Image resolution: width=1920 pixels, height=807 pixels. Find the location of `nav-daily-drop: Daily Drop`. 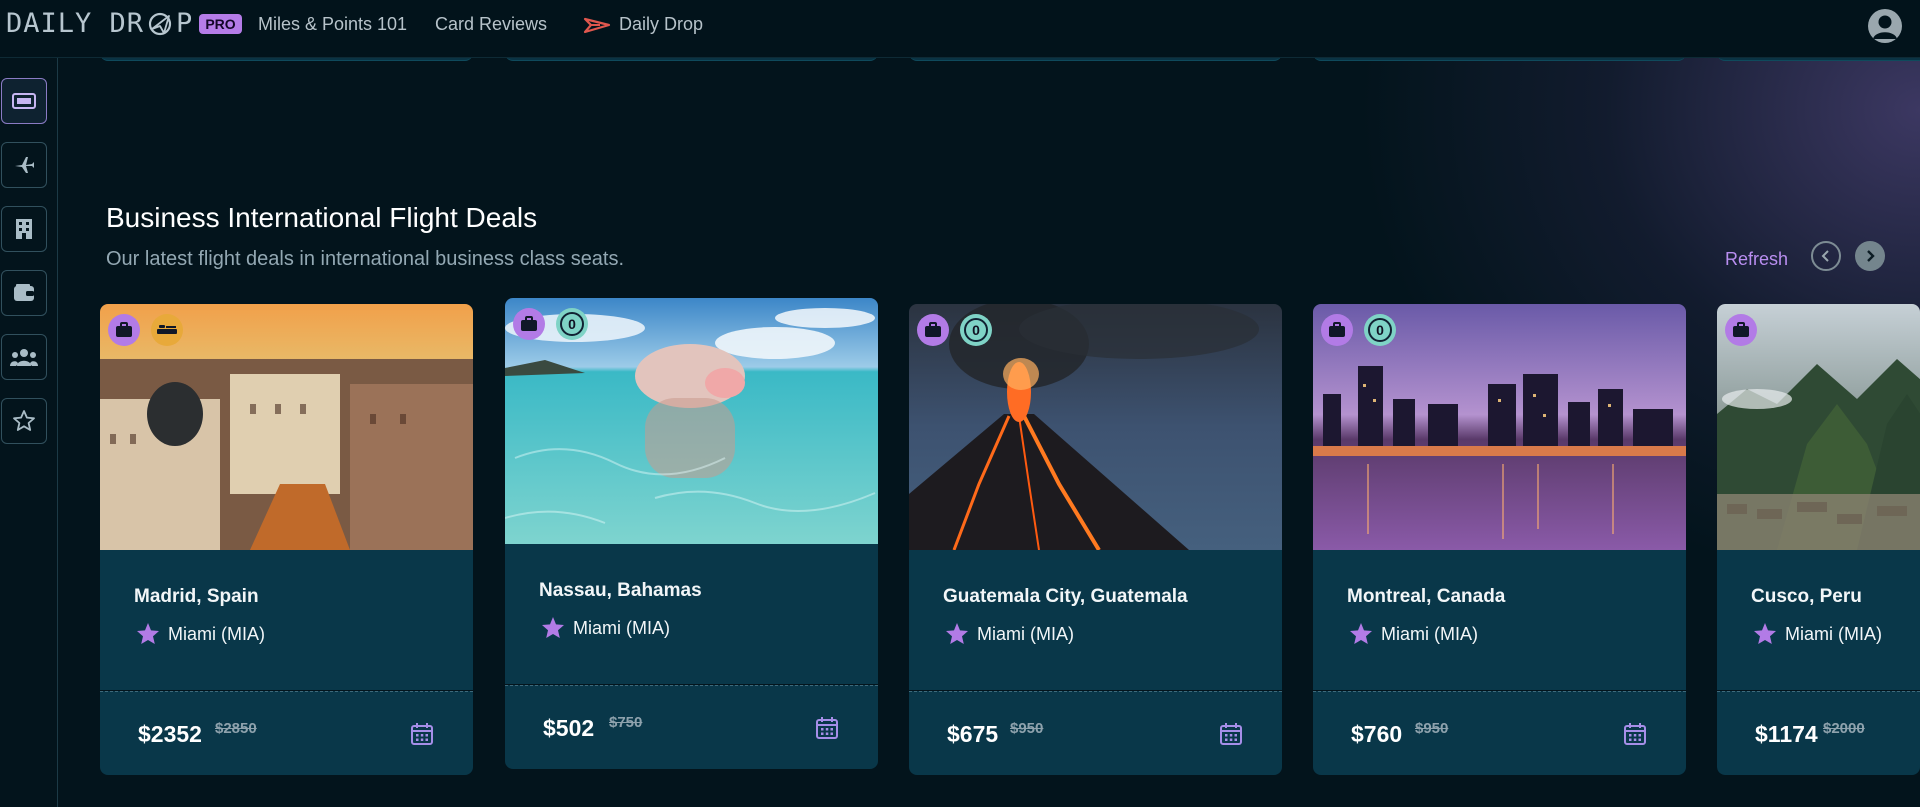

nav-daily-drop: Daily Drop is located at coordinates (643, 24).